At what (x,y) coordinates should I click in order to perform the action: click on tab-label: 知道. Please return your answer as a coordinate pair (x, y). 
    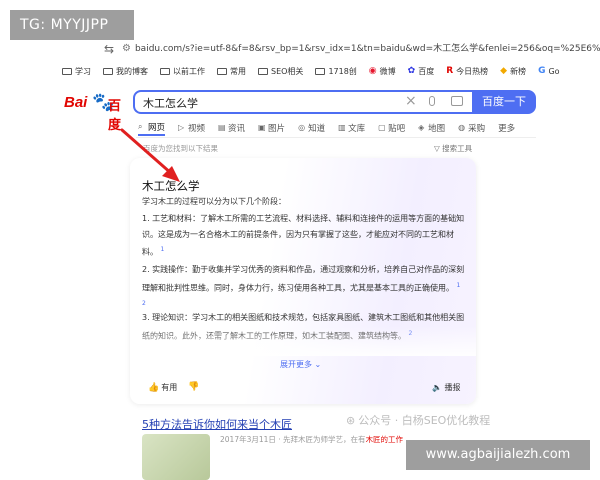
    Looking at the image, I should click on (317, 129).